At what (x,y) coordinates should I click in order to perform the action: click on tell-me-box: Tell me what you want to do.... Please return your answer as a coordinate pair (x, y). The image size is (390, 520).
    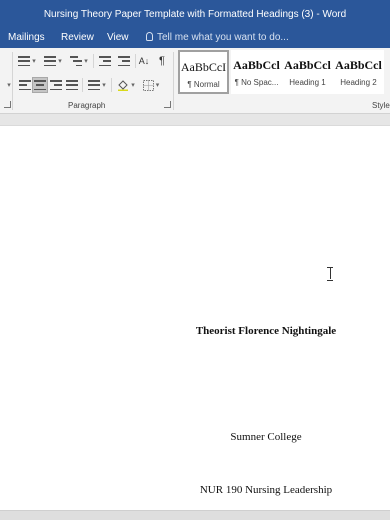
    Looking at the image, I should click on (217, 38).